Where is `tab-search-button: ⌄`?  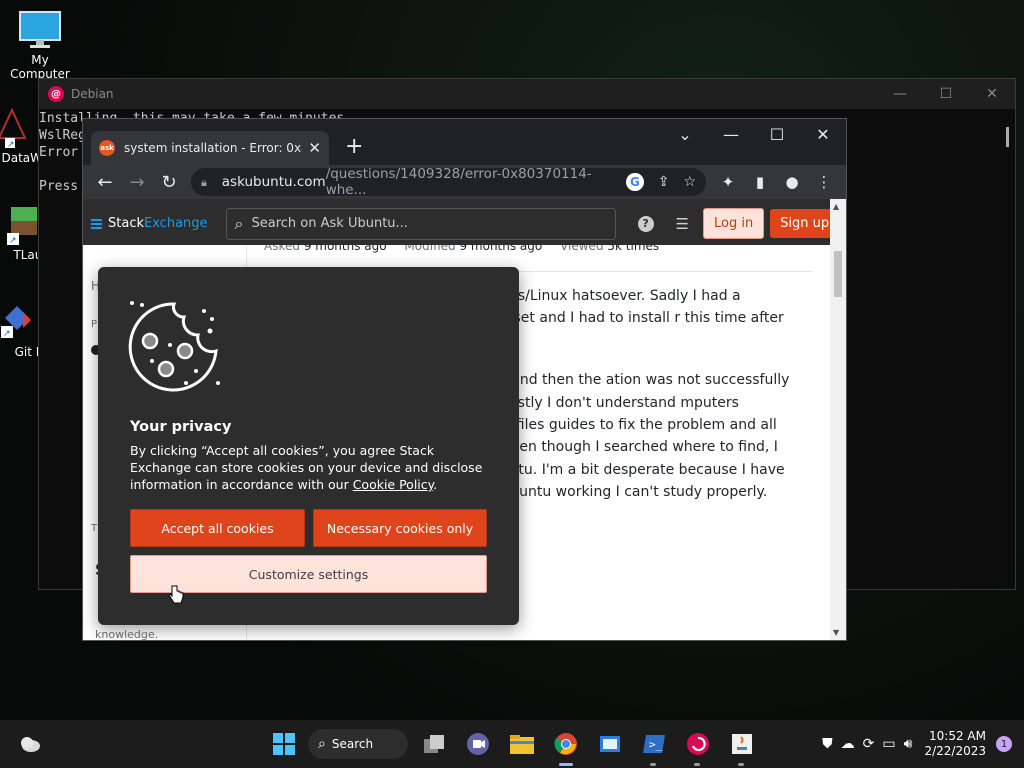 tab-search-button: ⌄ is located at coordinates (685, 135).